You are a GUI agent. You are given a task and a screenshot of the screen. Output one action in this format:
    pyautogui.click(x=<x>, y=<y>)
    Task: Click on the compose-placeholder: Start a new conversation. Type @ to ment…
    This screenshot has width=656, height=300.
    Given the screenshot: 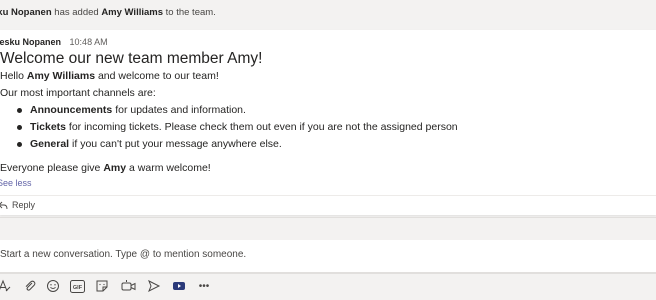 What is the action you would take?
    pyautogui.click(x=123, y=254)
    